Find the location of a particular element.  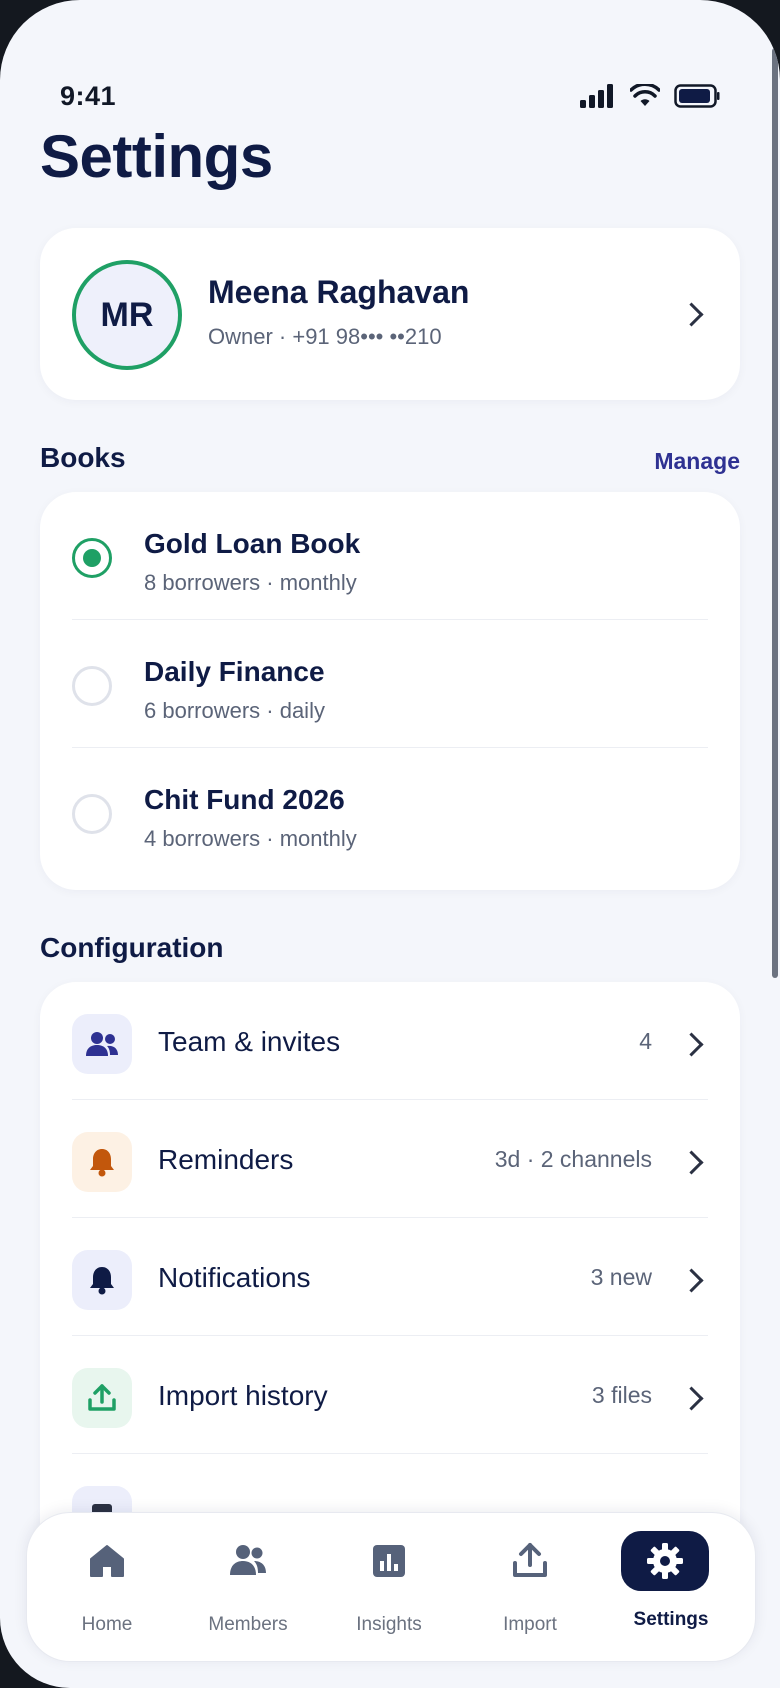

tab-settings: Settings is located at coordinates (671, 1591).